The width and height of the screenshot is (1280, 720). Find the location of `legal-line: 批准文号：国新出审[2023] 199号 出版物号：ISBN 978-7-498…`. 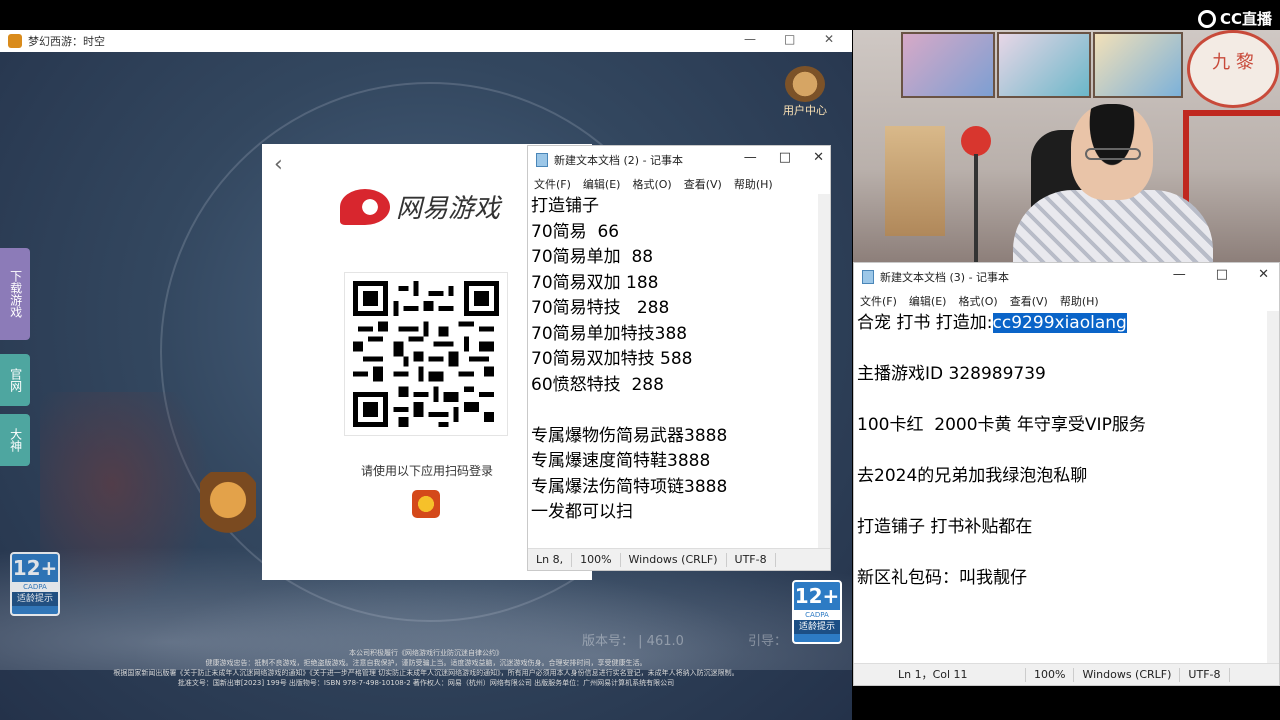

legal-line: 批准文号：国新出审[2023] 199号 出版物号：ISBN 978-7-498… is located at coordinates (426, 683).